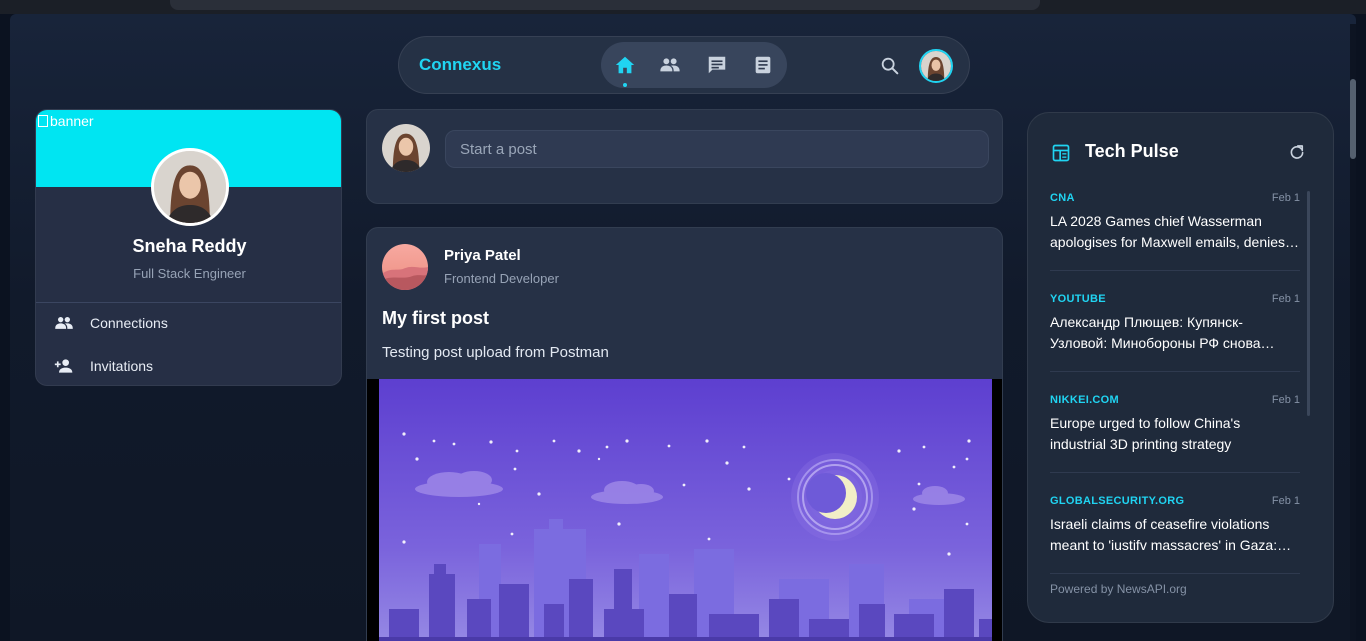  I want to click on search-icon, so click(890, 66).